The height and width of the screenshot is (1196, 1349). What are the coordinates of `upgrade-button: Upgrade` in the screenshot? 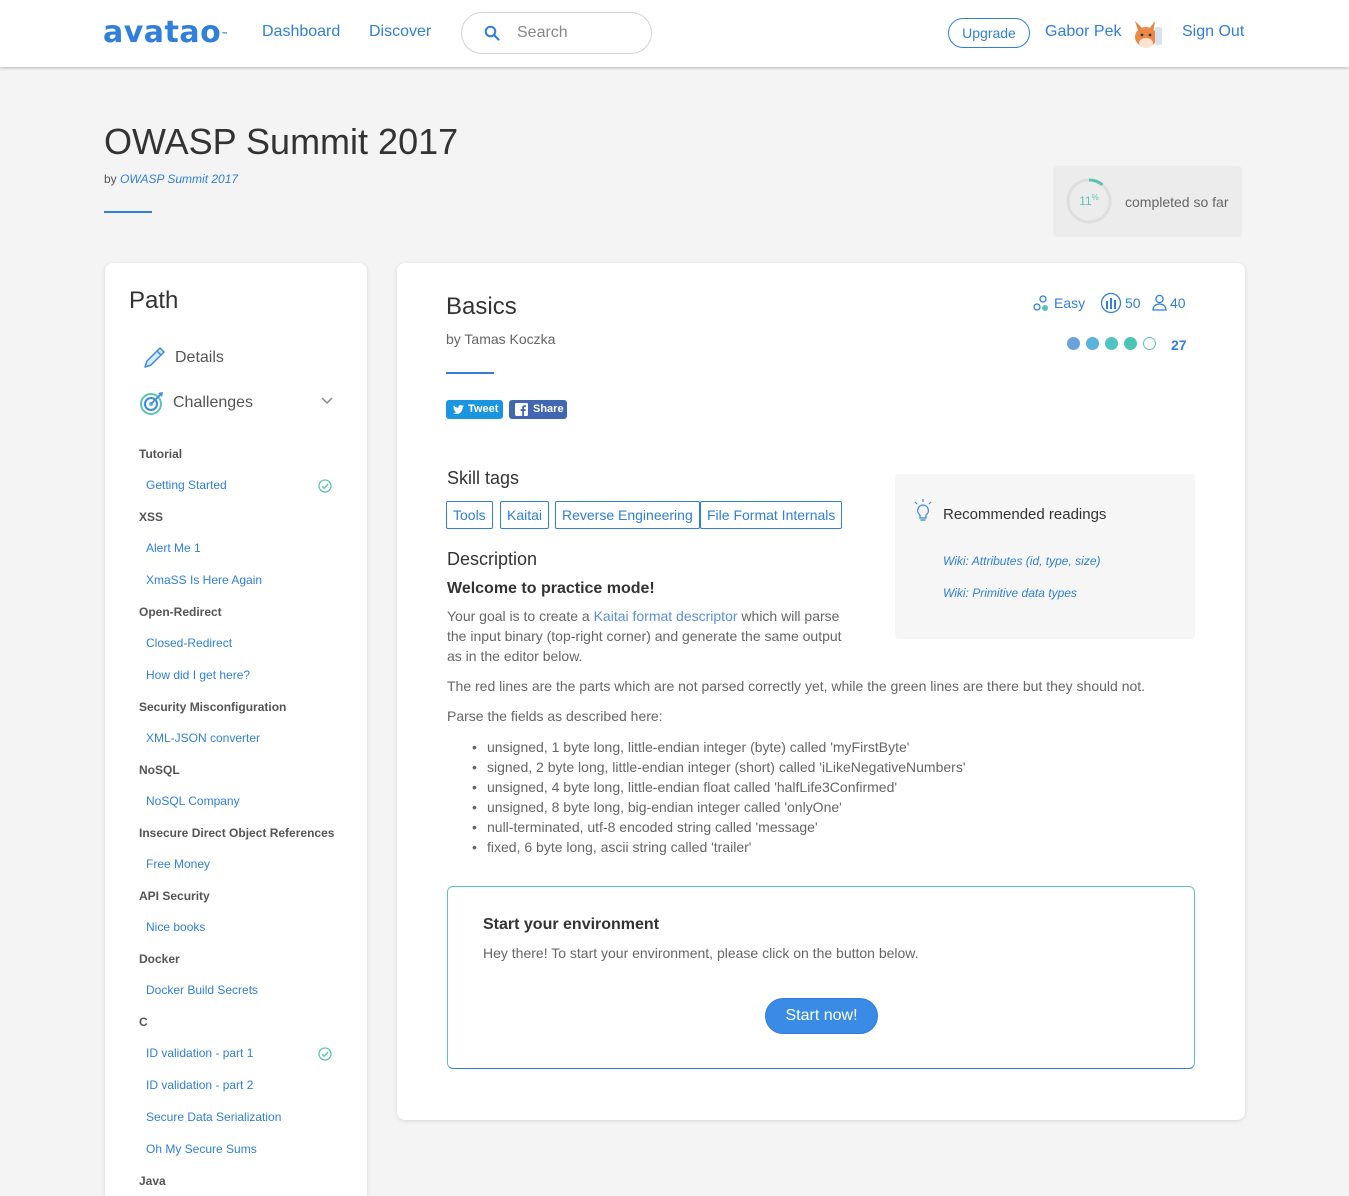 It's located at (989, 33).